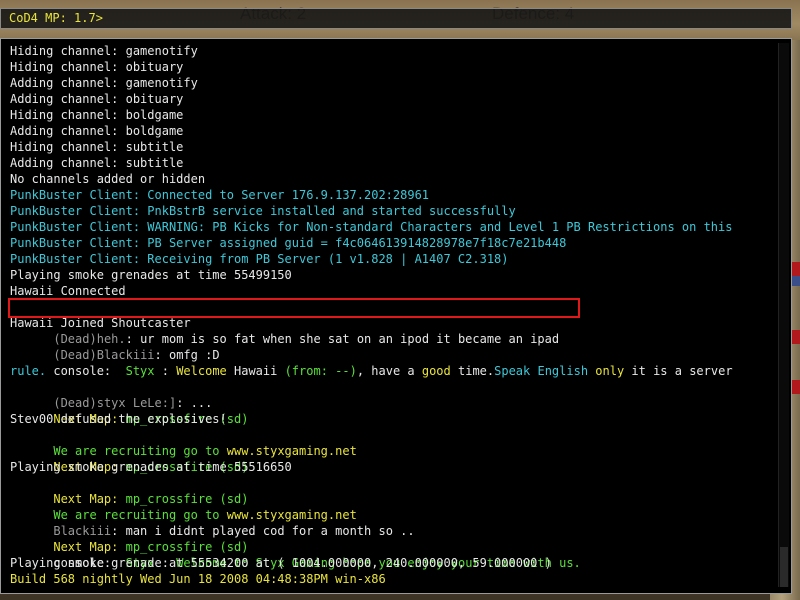 This screenshot has width=800, height=600. Describe the element at coordinates (104, 51) in the screenshot. I see `console-line: Hiding channel: gamenotify` at that location.